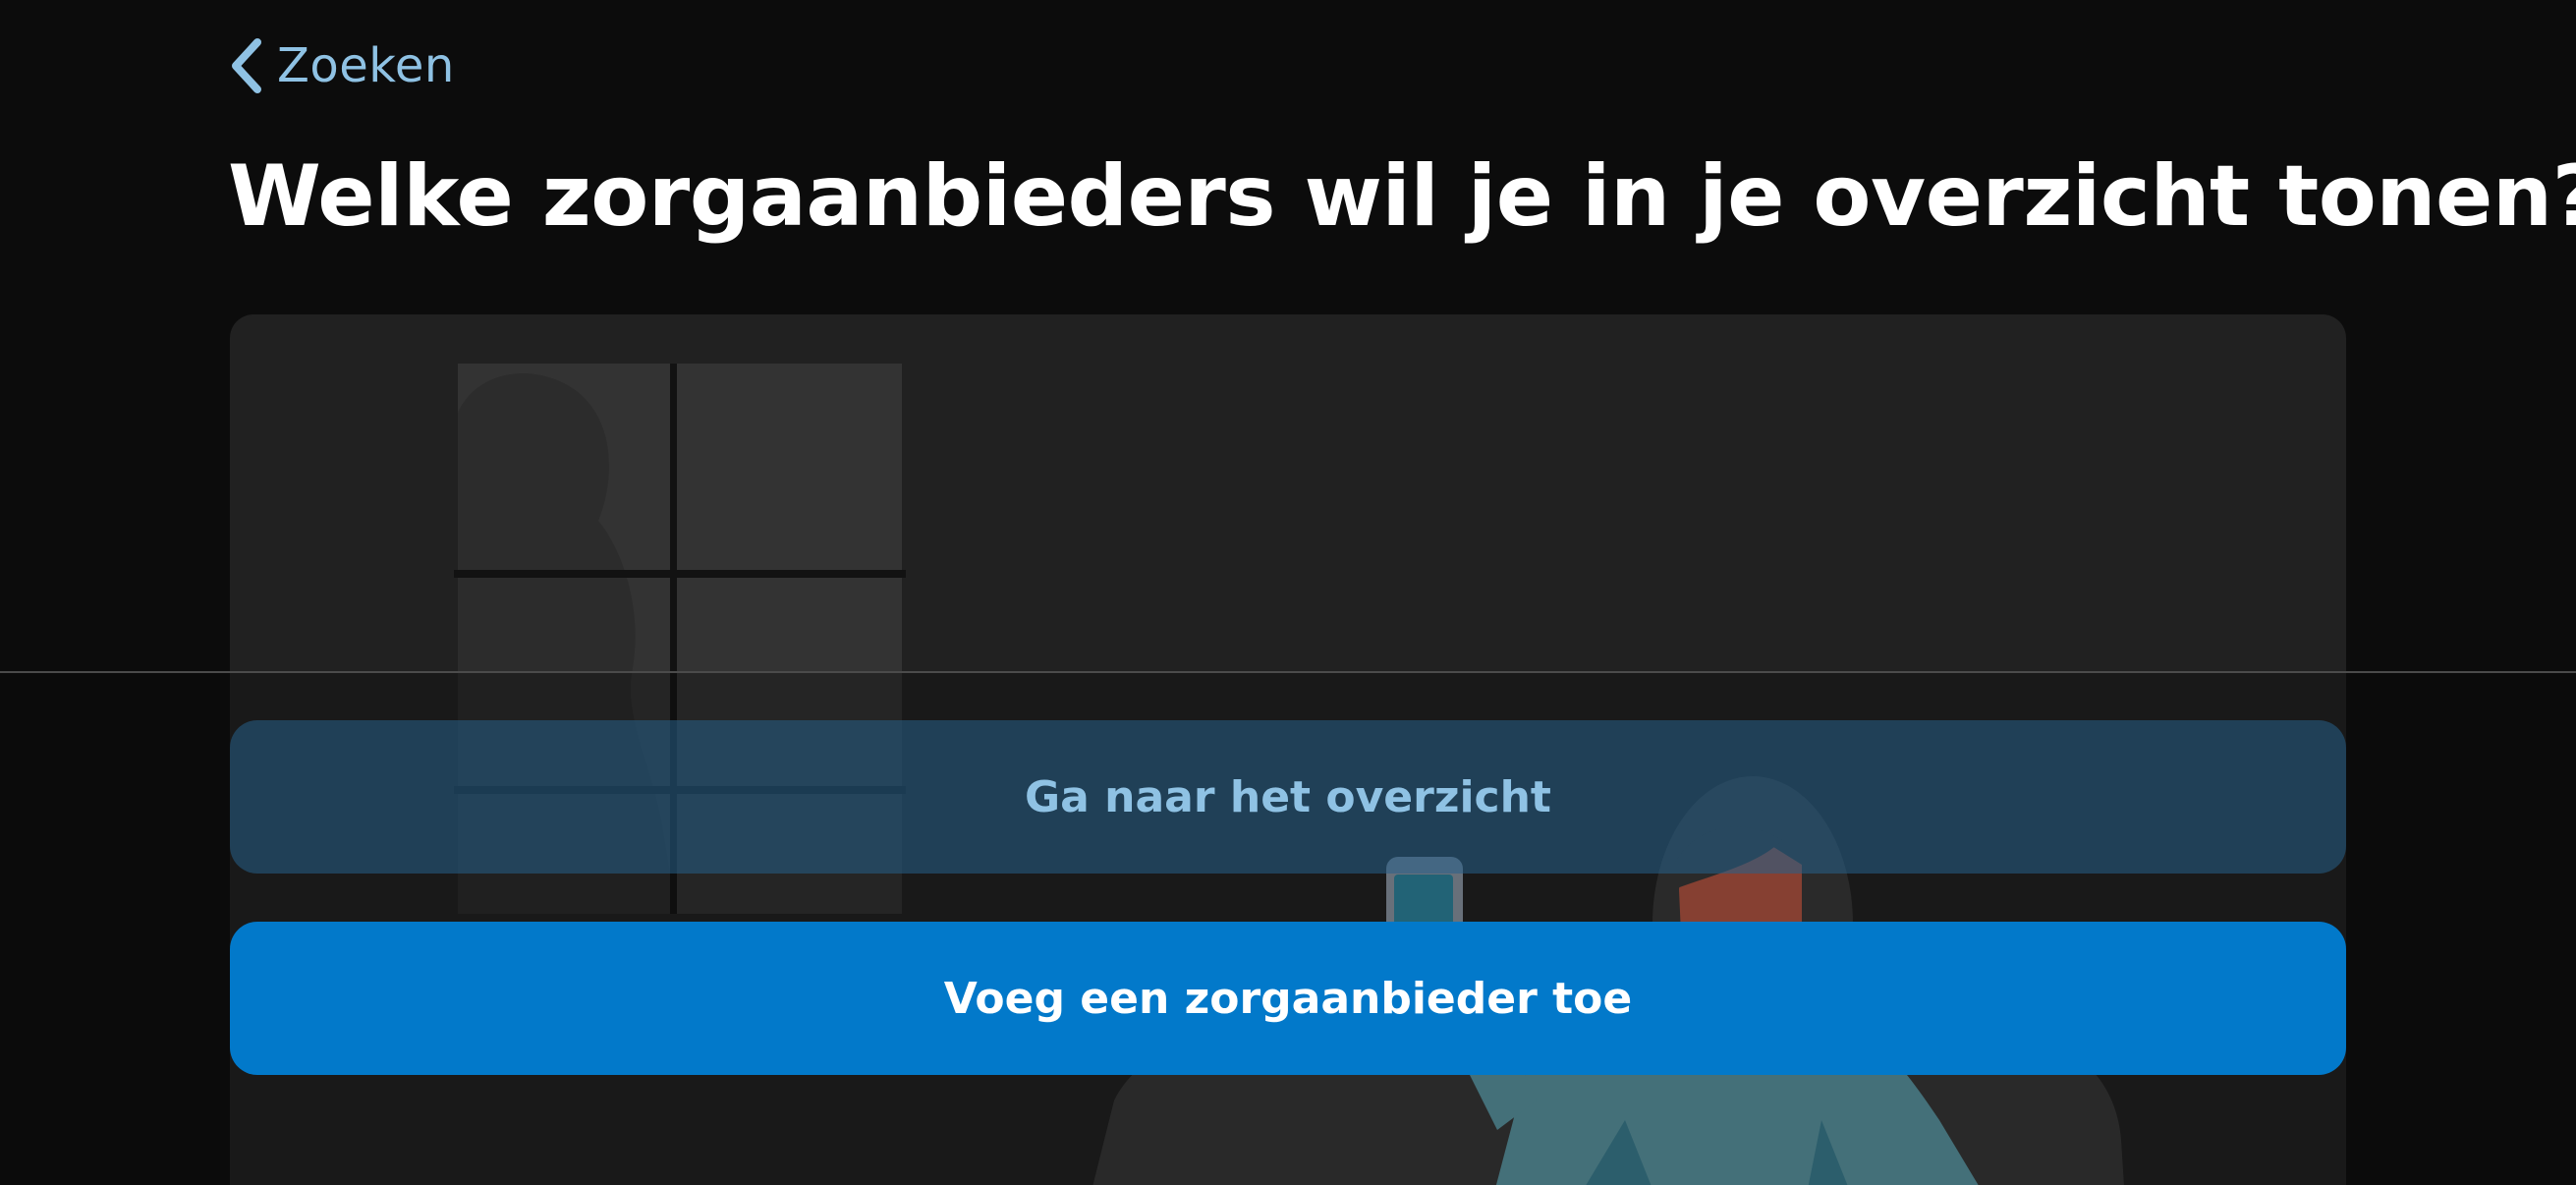  I want to click on add-care-provider-button: Voeg een zorgaanbieder toe, so click(1288, 999).